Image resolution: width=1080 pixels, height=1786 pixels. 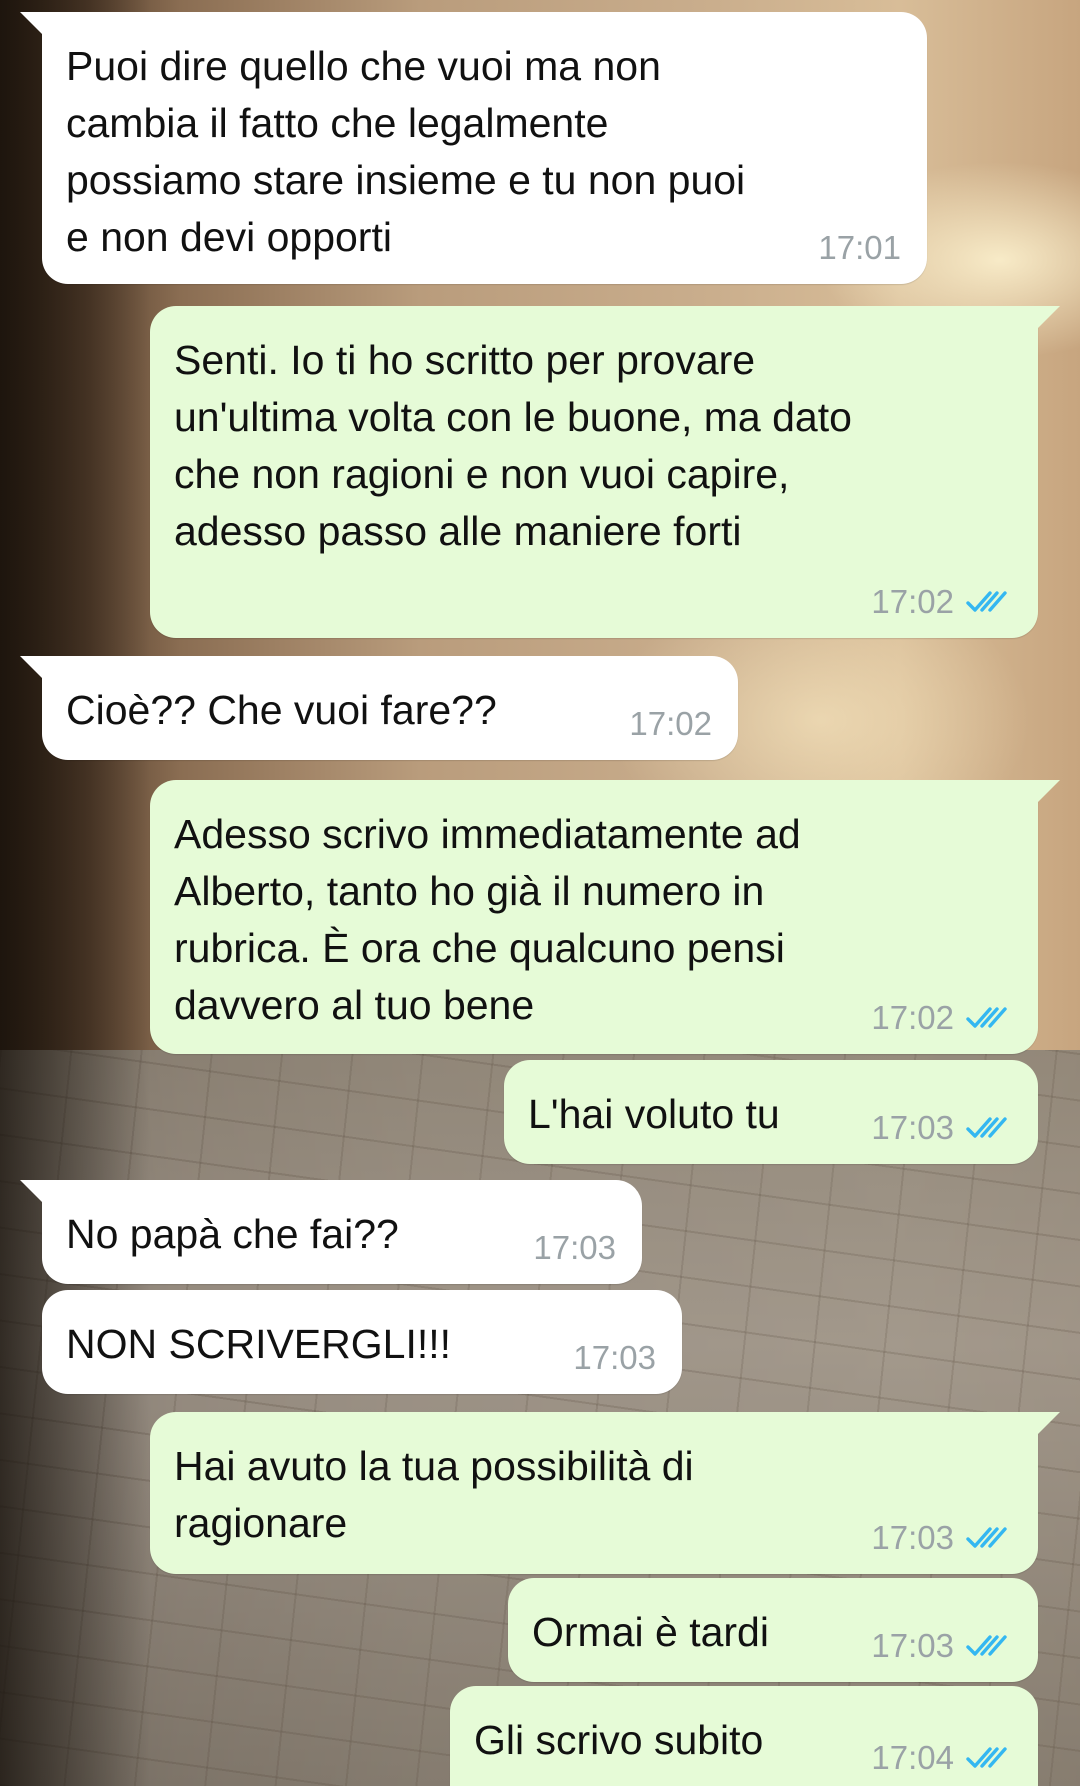 What do you see at coordinates (773, 1630) in the screenshot?
I see `message-bubble-outgoing: Ormai è tardi 17:03` at bounding box center [773, 1630].